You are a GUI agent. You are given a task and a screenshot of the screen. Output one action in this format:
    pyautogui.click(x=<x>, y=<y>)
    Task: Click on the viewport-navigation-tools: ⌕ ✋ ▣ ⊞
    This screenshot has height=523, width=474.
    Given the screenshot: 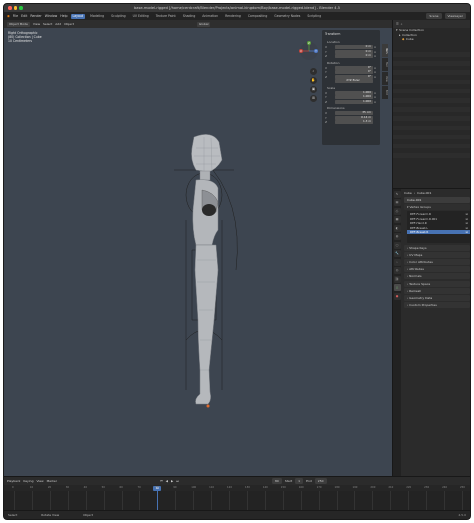 What is the action you would take?
    pyautogui.click(x=314, y=86)
    